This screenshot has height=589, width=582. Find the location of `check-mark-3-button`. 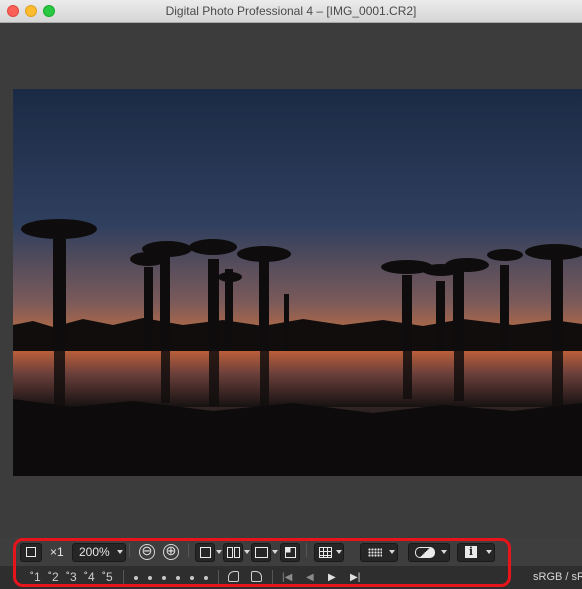

check-mark-3-button is located at coordinates (164, 578).